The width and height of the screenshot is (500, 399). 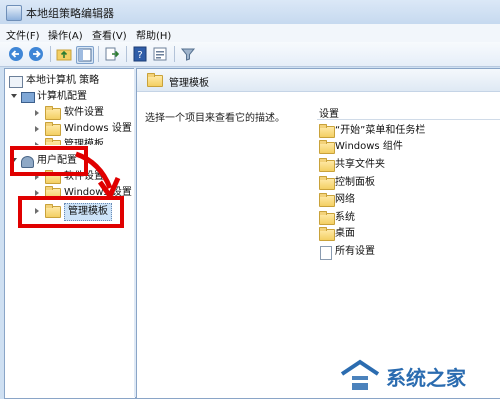 I want to click on red-arrow-icon, so click(x=98, y=175).